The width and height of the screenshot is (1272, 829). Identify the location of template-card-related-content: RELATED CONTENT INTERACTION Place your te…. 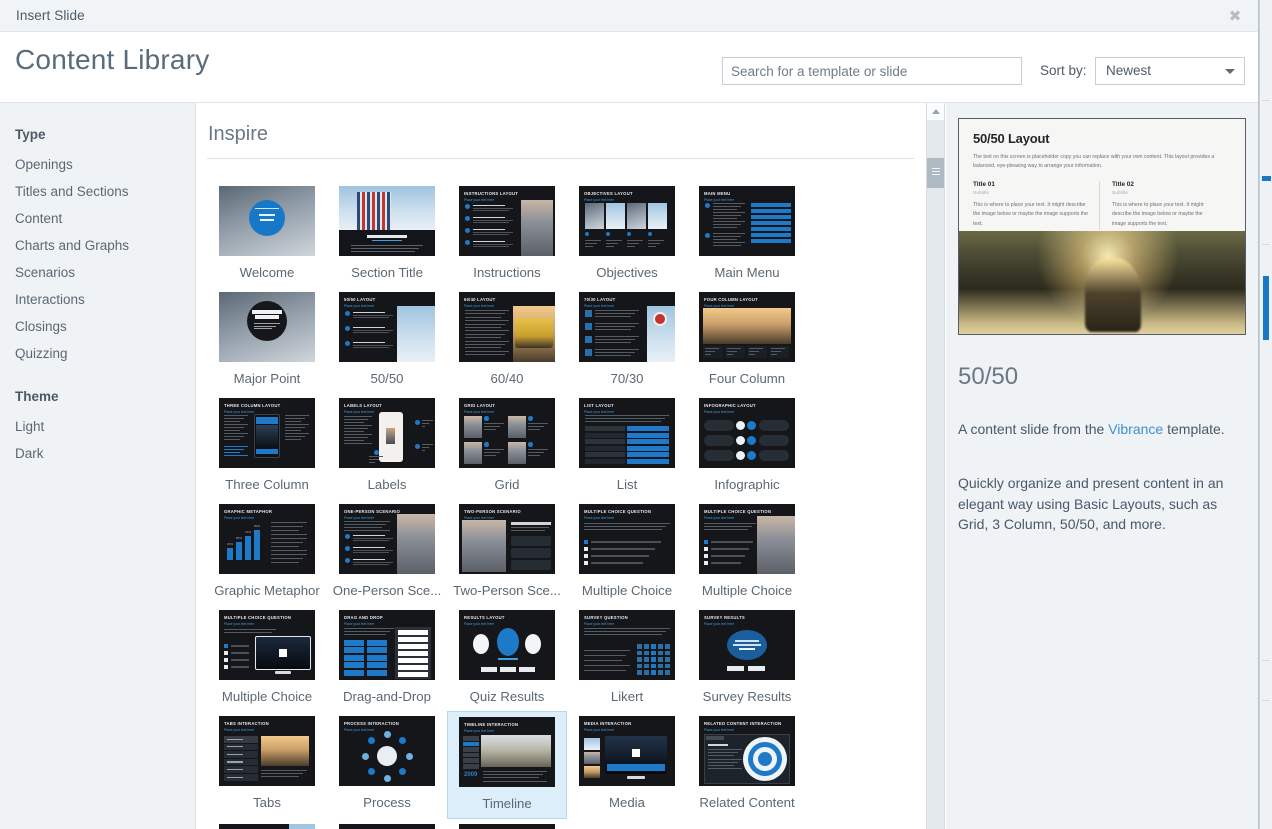
(747, 764).